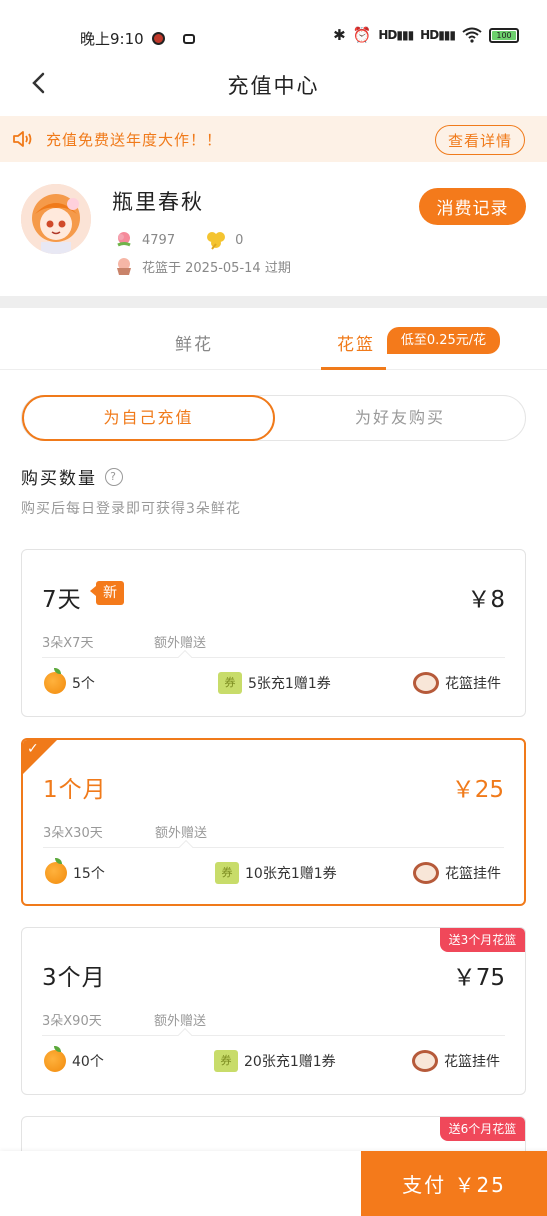 Image resolution: width=547 pixels, height=1216 pixels. I want to click on tab-active-indicator, so click(353, 368).